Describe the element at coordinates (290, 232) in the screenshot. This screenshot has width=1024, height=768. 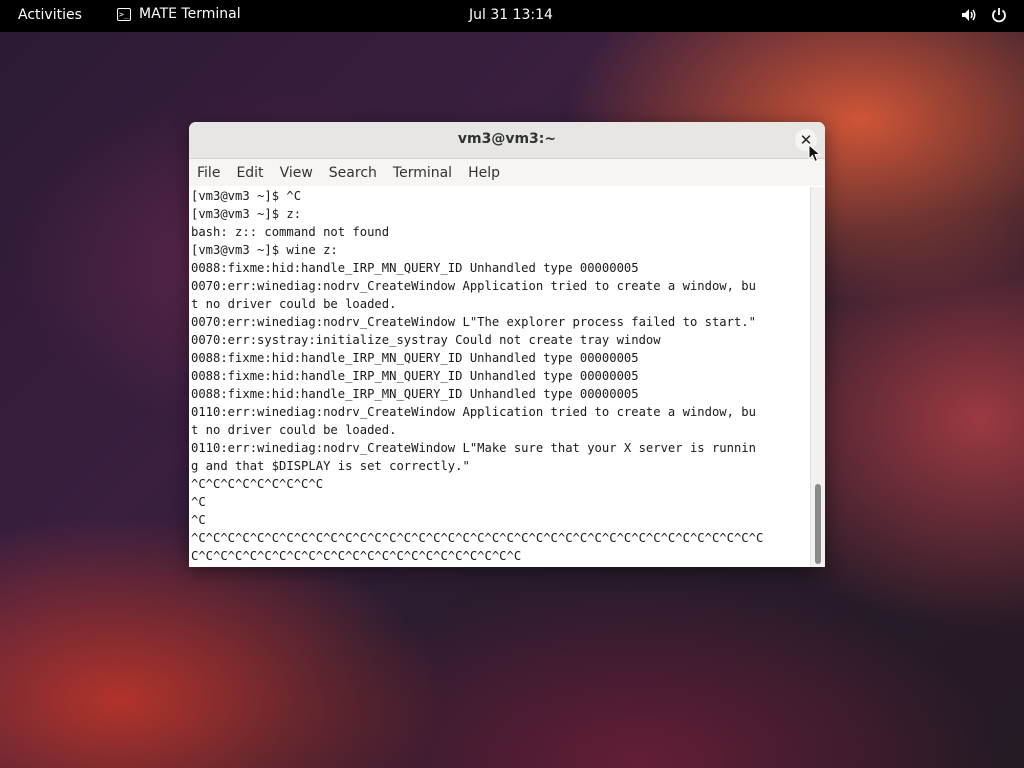
I see `terminal-line: bash: z:: command not found` at that location.